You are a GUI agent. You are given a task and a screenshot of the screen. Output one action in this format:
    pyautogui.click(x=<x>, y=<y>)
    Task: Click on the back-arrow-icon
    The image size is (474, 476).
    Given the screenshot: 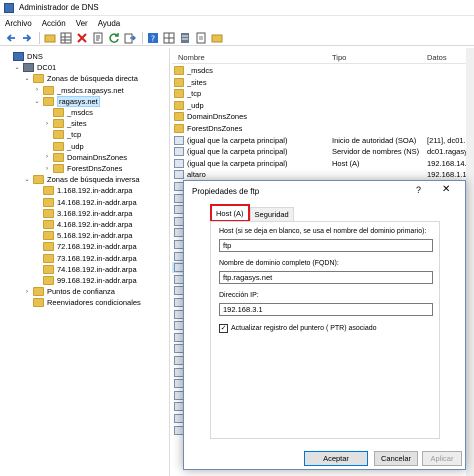 What is the action you would take?
    pyautogui.click(x=11, y=37)
    